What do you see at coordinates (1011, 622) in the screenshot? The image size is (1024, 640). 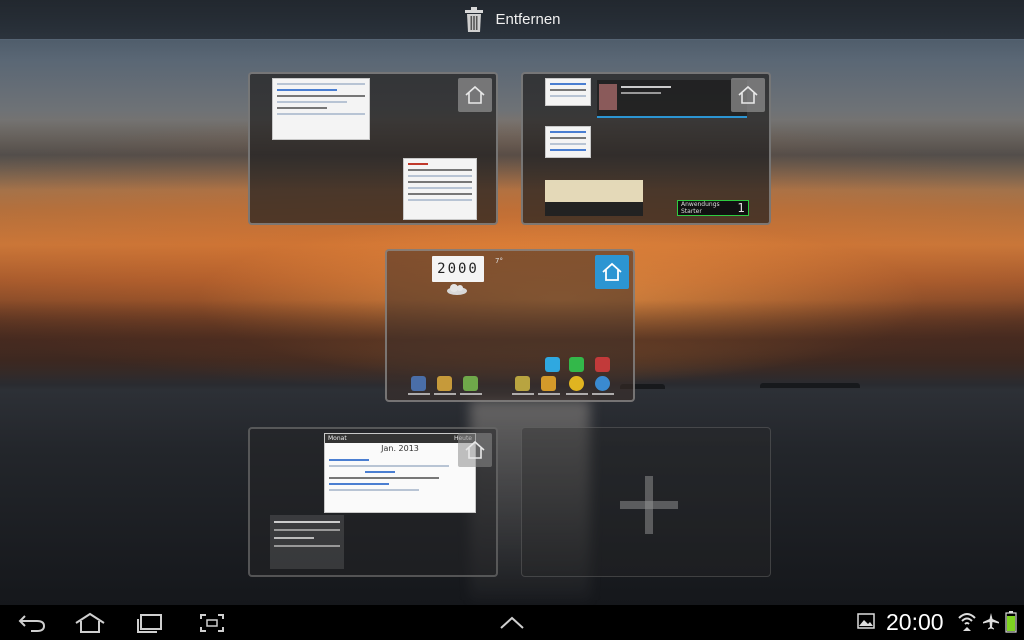 I see `battery-icon` at bounding box center [1011, 622].